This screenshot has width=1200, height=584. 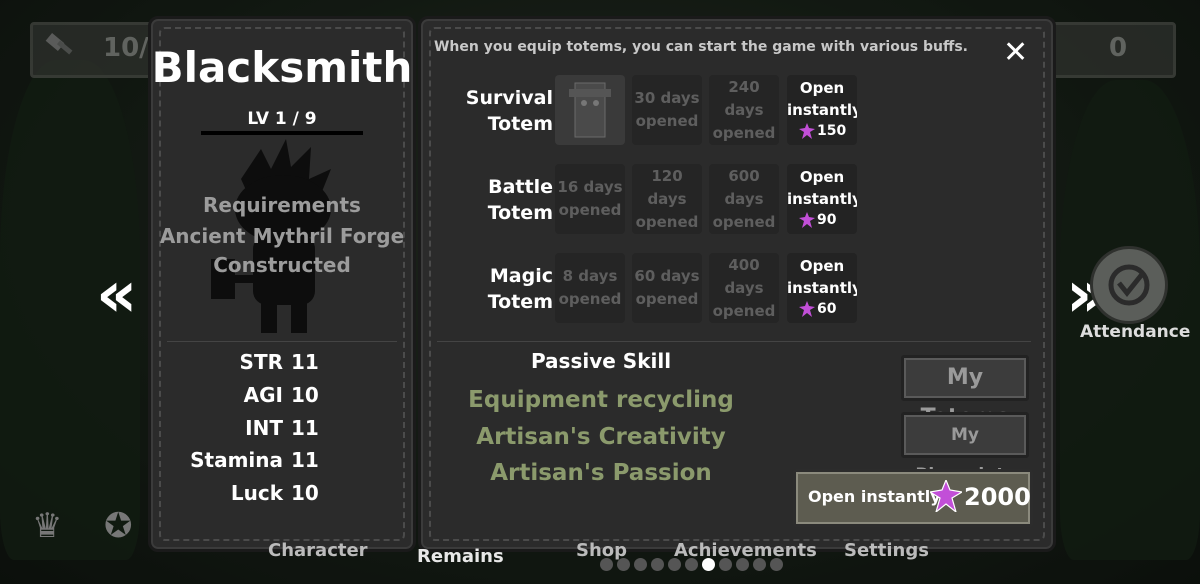 I want to click on open-price: 60, so click(x=817, y=309).